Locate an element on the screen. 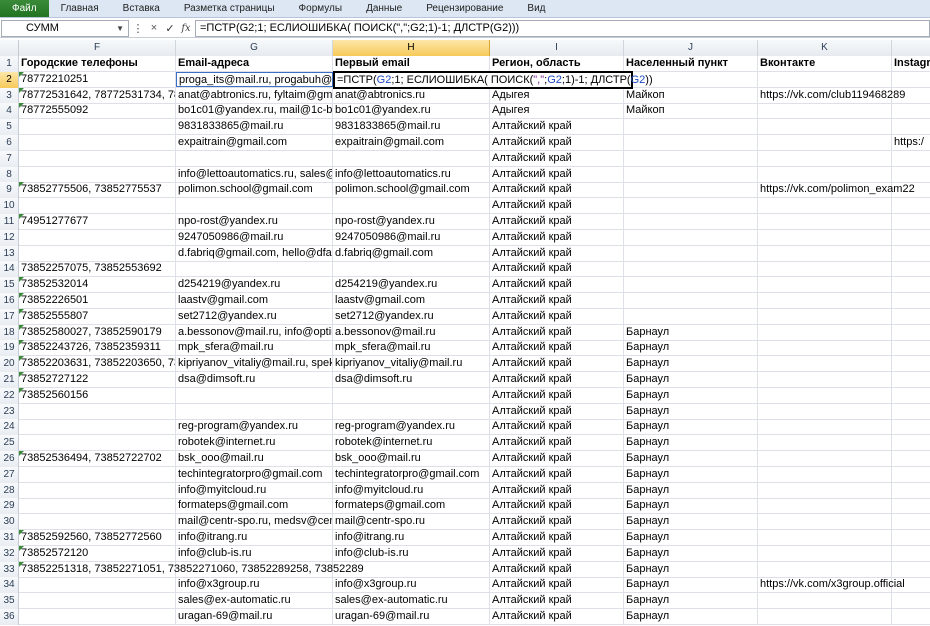  cell-h16: laastv@gmail.com is located at coordinates (411, 300).